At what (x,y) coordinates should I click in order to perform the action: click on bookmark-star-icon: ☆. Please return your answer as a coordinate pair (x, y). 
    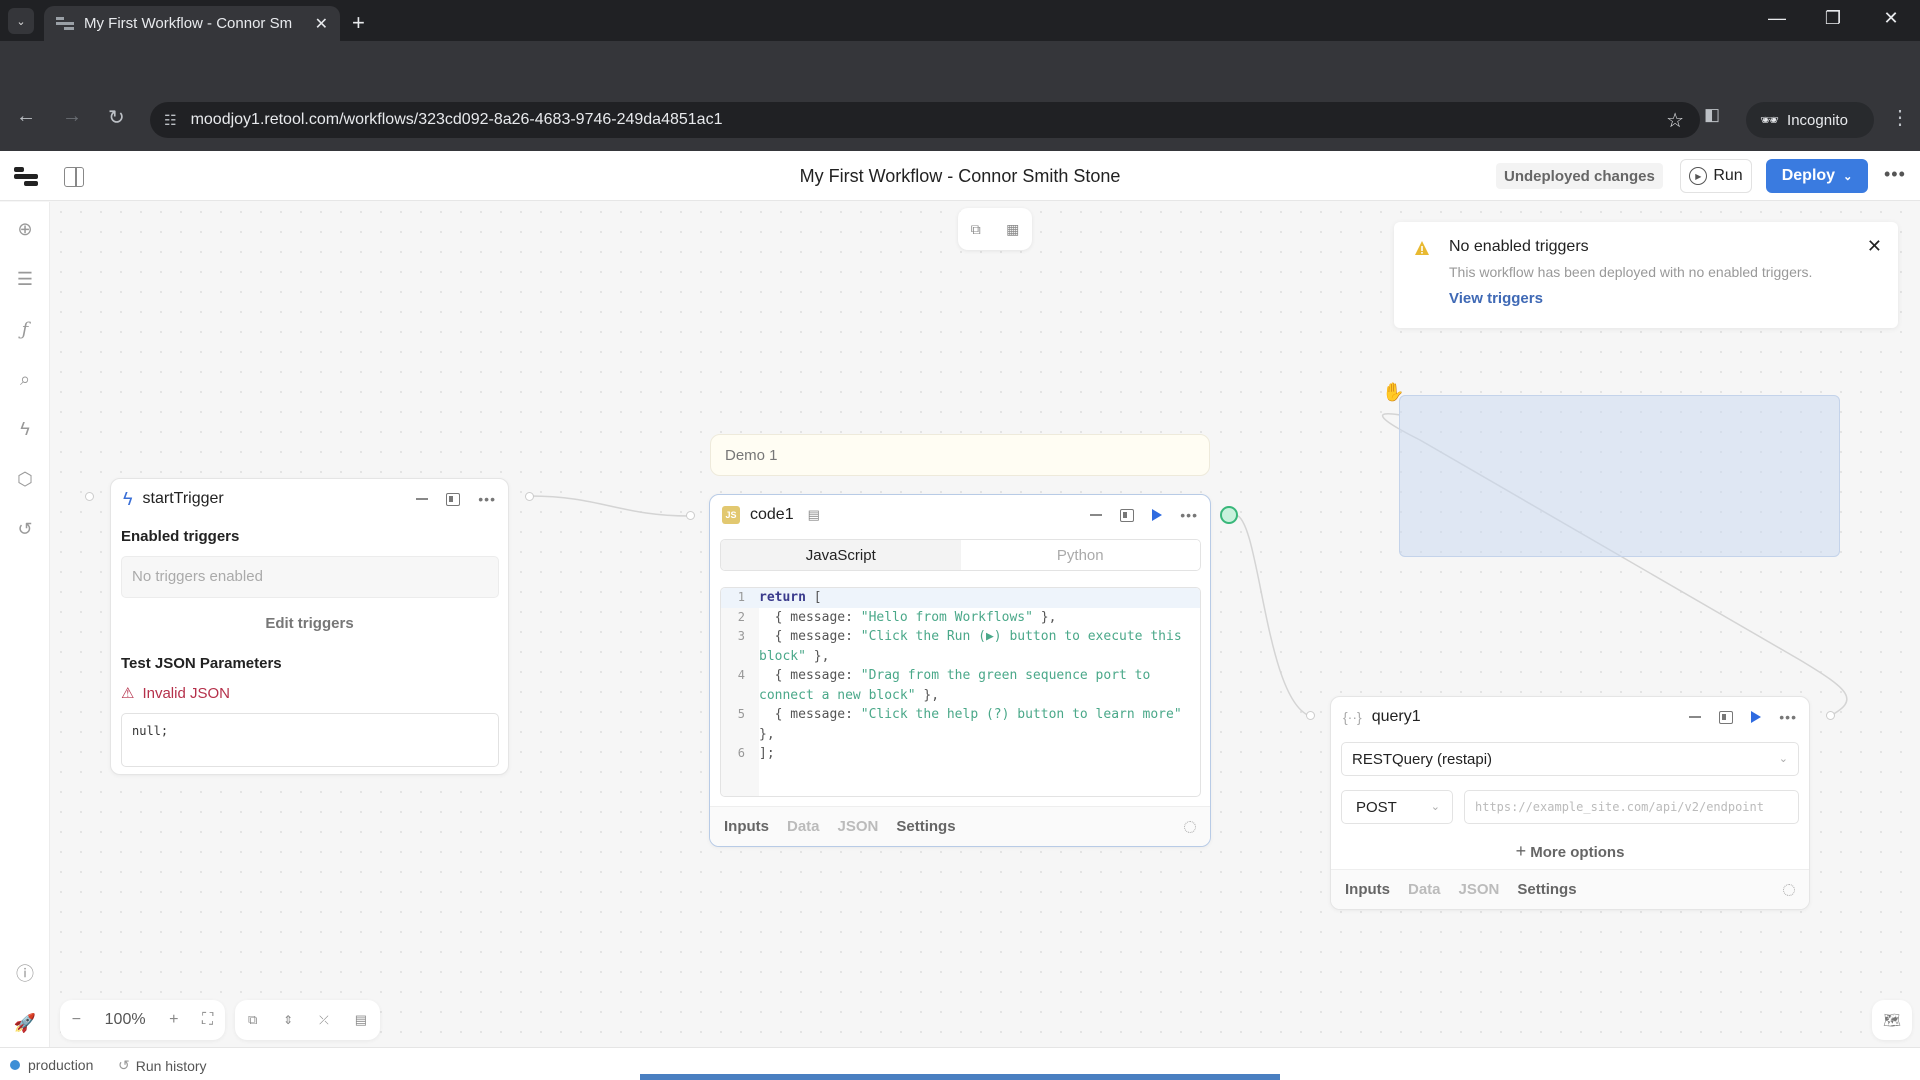
    Looking at the image, I should click on (1675, 120).